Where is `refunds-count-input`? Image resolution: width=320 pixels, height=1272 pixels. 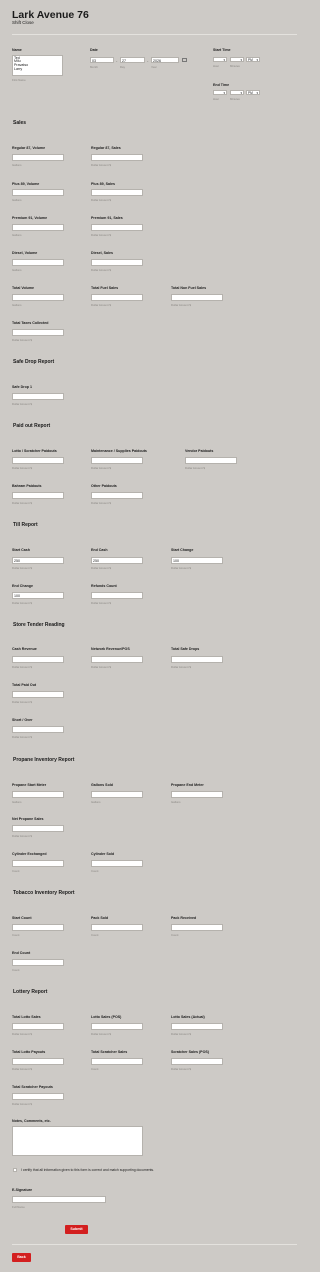 refunds-count-input is located at coordinates (117, 595).